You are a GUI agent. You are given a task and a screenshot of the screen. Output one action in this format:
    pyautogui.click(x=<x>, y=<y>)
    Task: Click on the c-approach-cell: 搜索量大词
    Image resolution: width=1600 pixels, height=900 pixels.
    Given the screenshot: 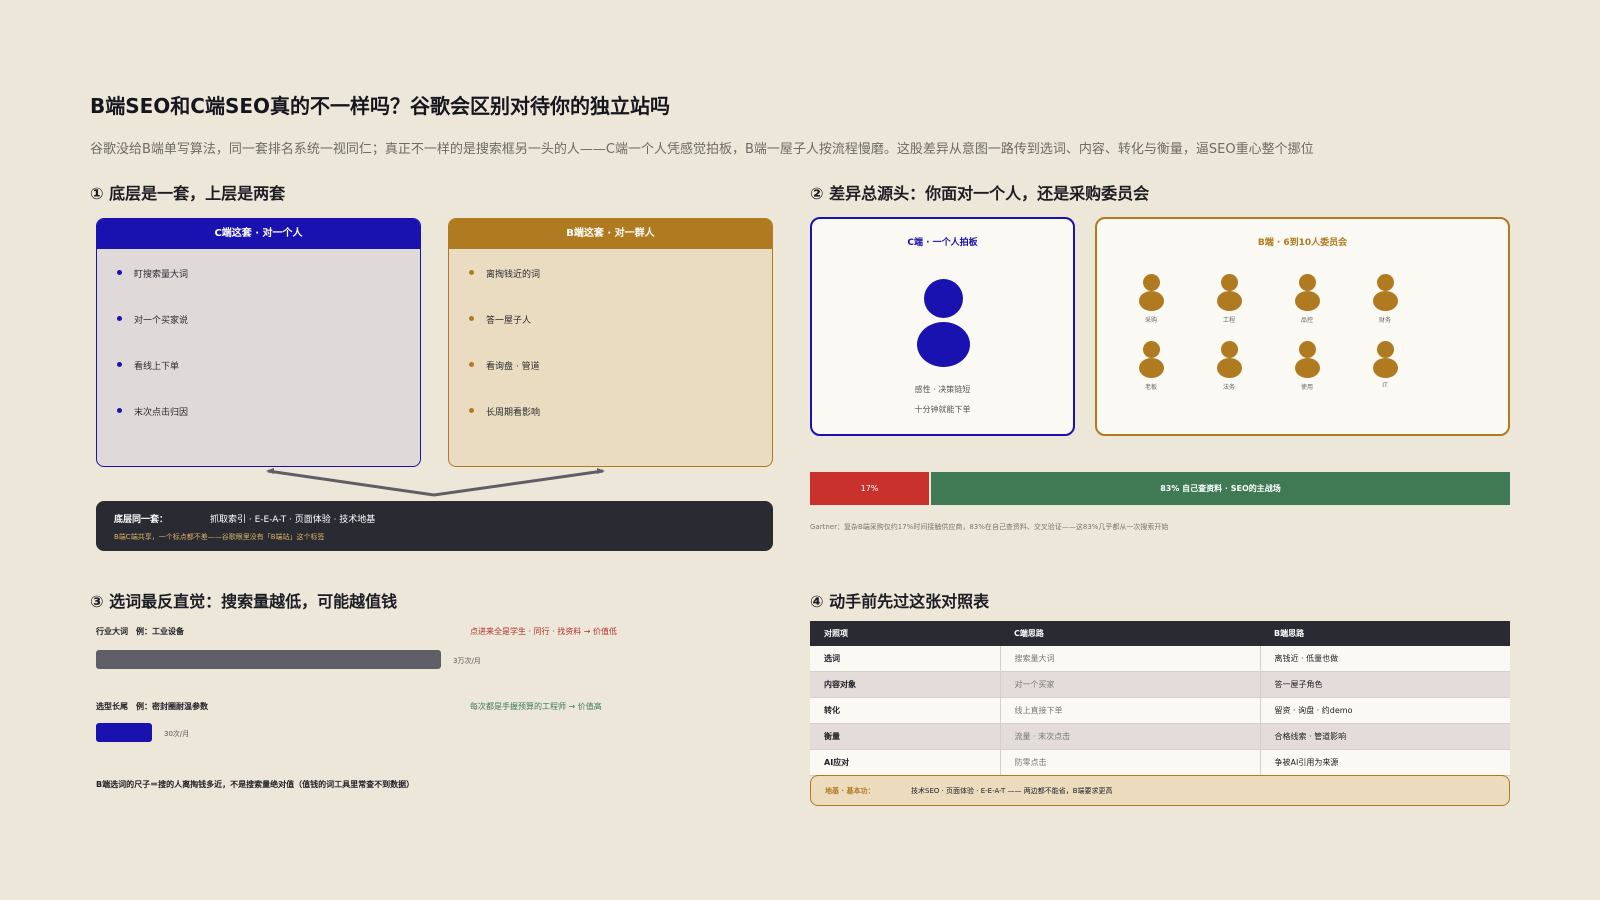 What is the action you would take?
    pyautogui.click(x=1130, y=659)
    